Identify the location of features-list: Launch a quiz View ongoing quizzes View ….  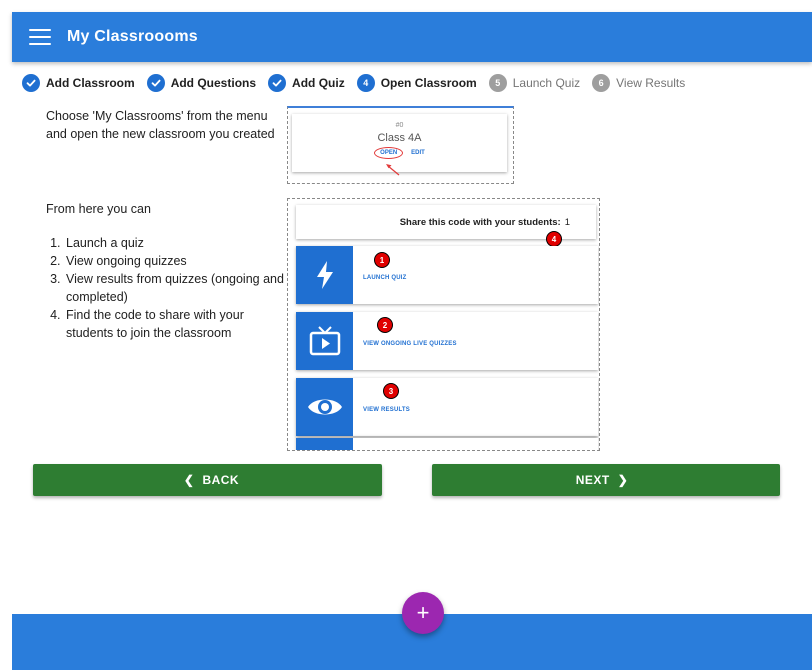
(166, 288).